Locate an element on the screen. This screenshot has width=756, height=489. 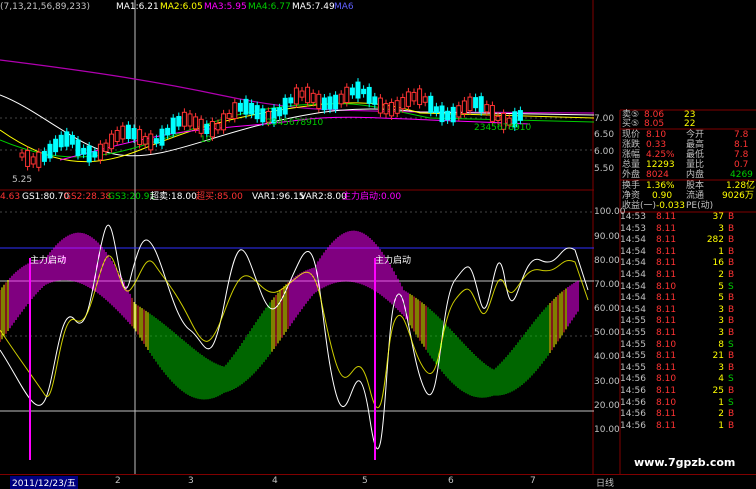
tick-row: 14:56 8.11 25 B is located at coordinates (688, 391).